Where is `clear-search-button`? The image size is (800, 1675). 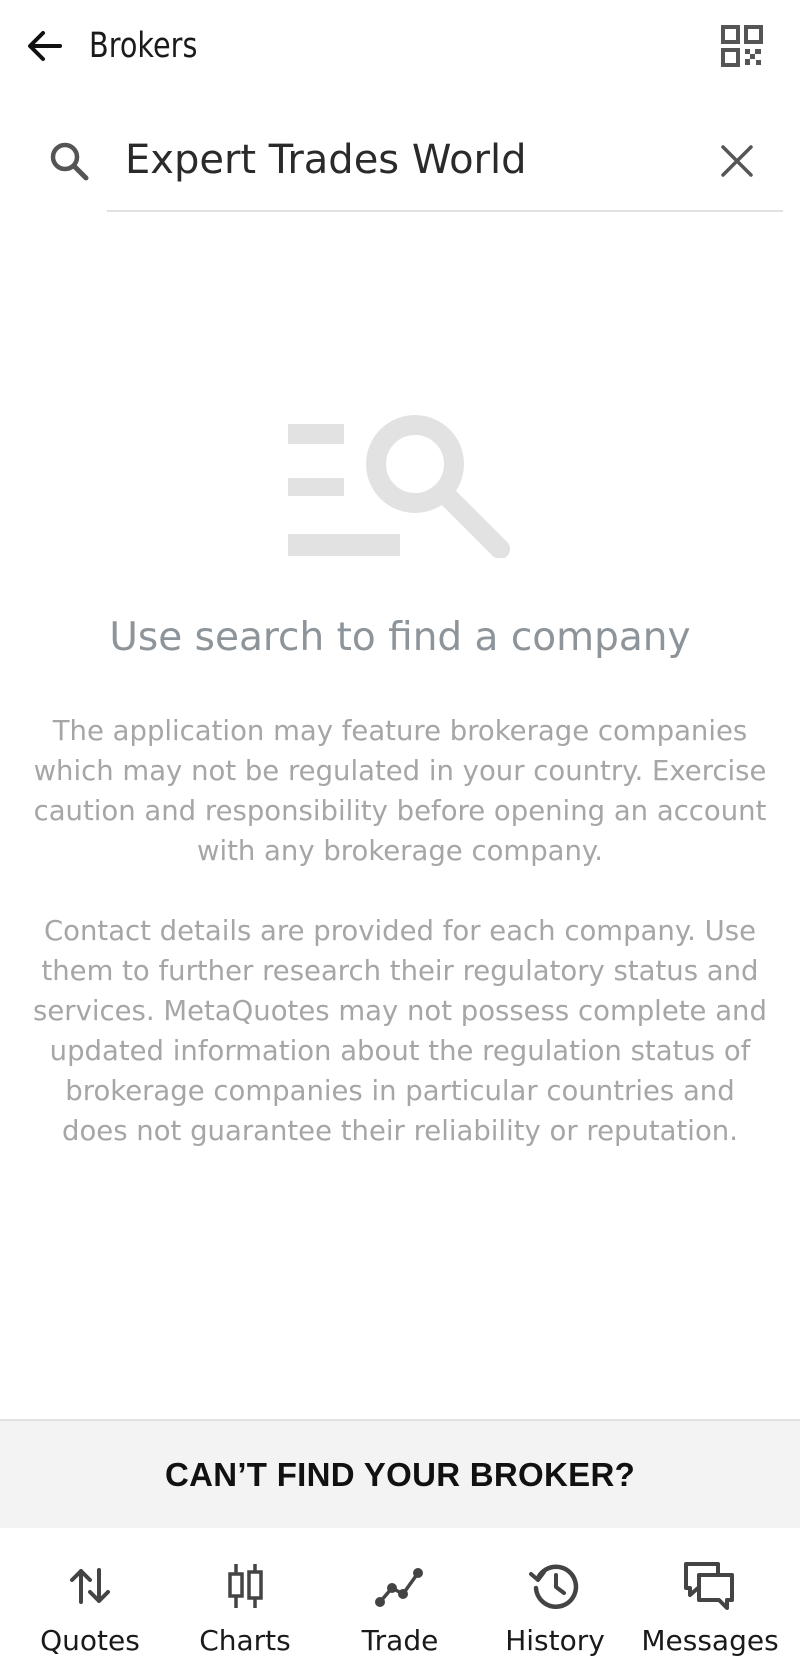
clear-search-button is located at coordinates (737, 161).